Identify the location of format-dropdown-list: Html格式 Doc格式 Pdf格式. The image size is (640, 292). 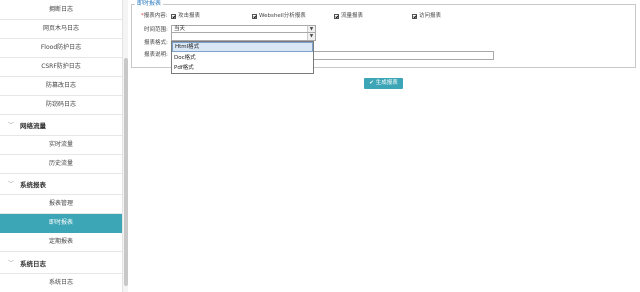
(242, 57).